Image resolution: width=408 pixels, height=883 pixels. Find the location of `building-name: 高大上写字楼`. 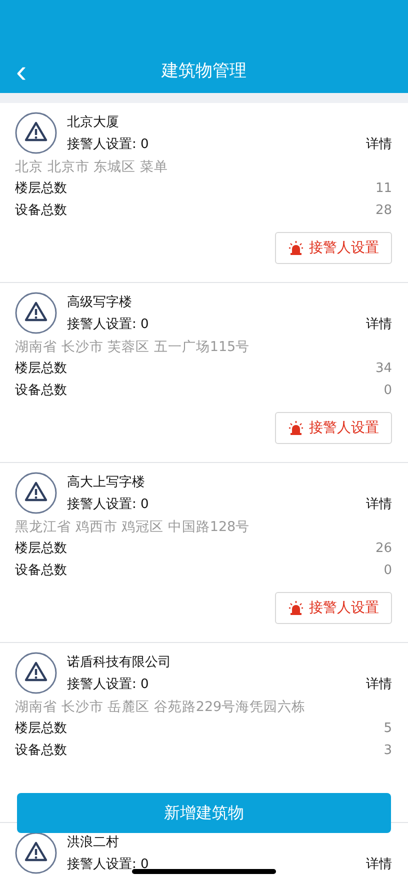

building-name: 高大上写字楼 is located at coordinates (106, 483).